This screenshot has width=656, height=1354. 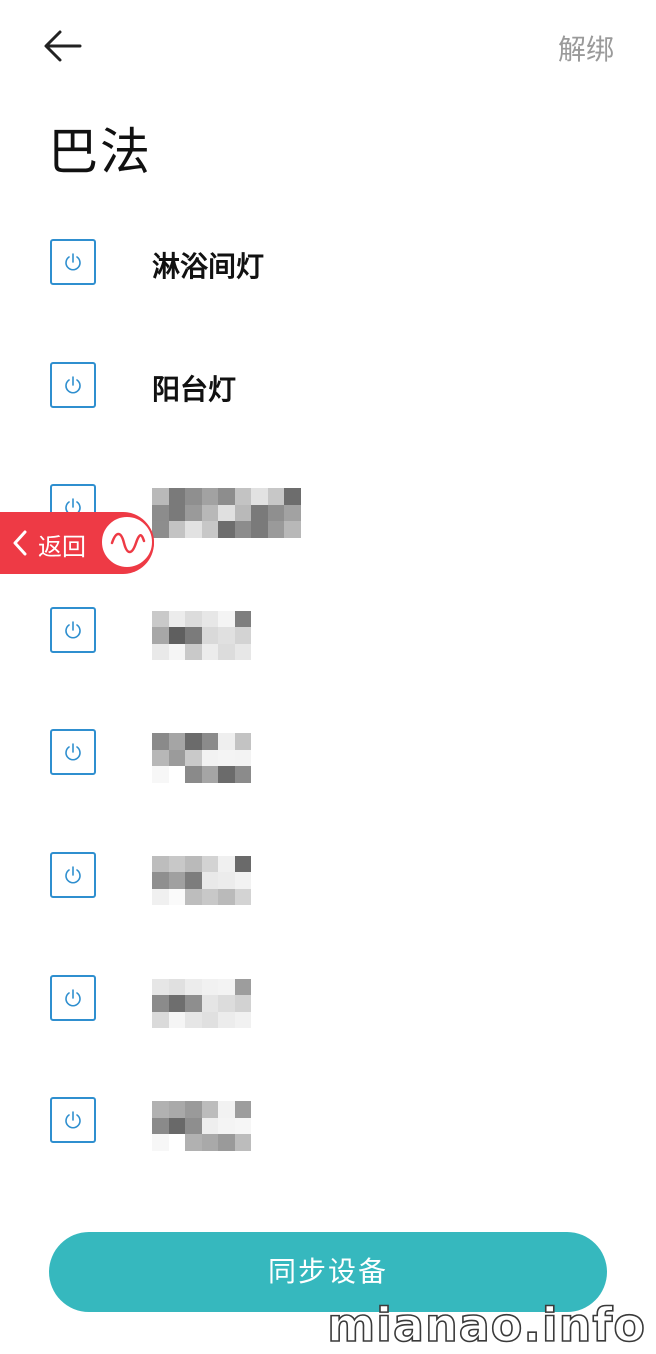 I want to click on chevron-left-icon, so click(x=20, y=543).